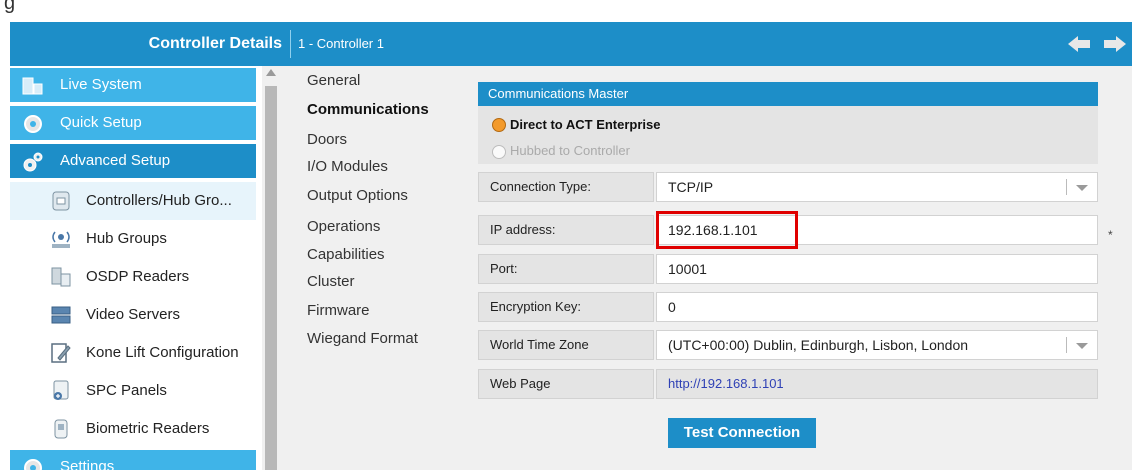 This screenshot has height=470, width=1132. Describe the element at coordinates (61, 315) in the screenshot. I see `video-server-icon` at that location.